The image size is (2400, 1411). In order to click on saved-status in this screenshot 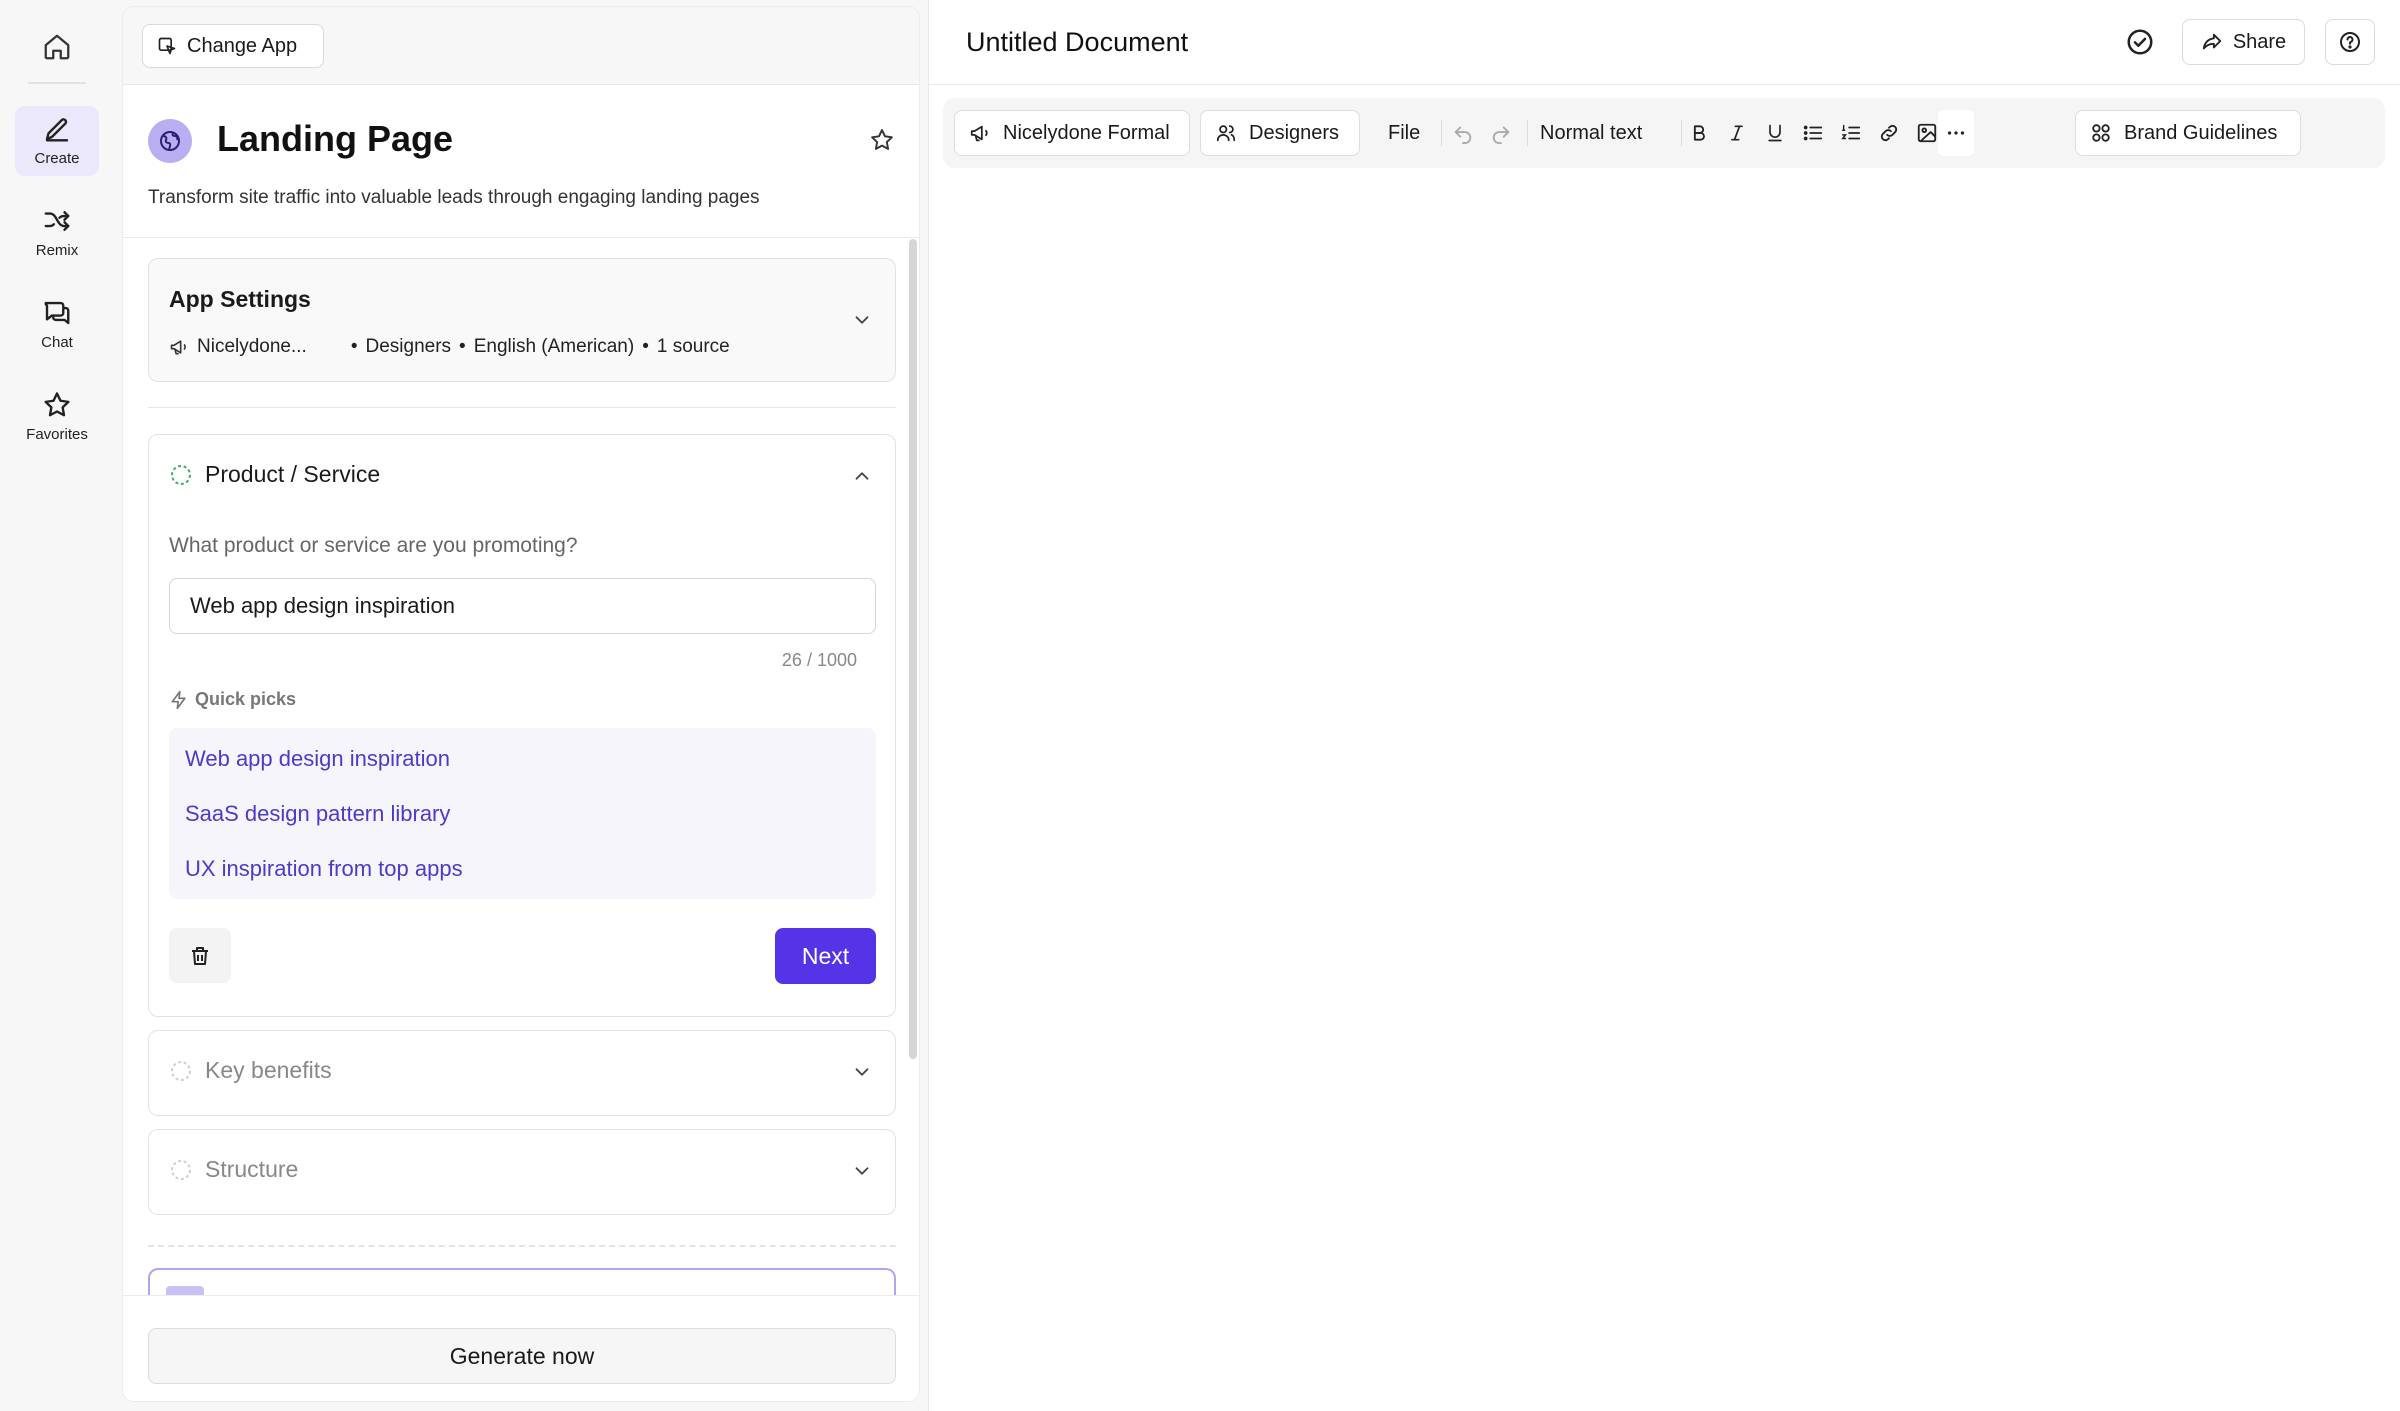, I will do `click(2140, 42)`.